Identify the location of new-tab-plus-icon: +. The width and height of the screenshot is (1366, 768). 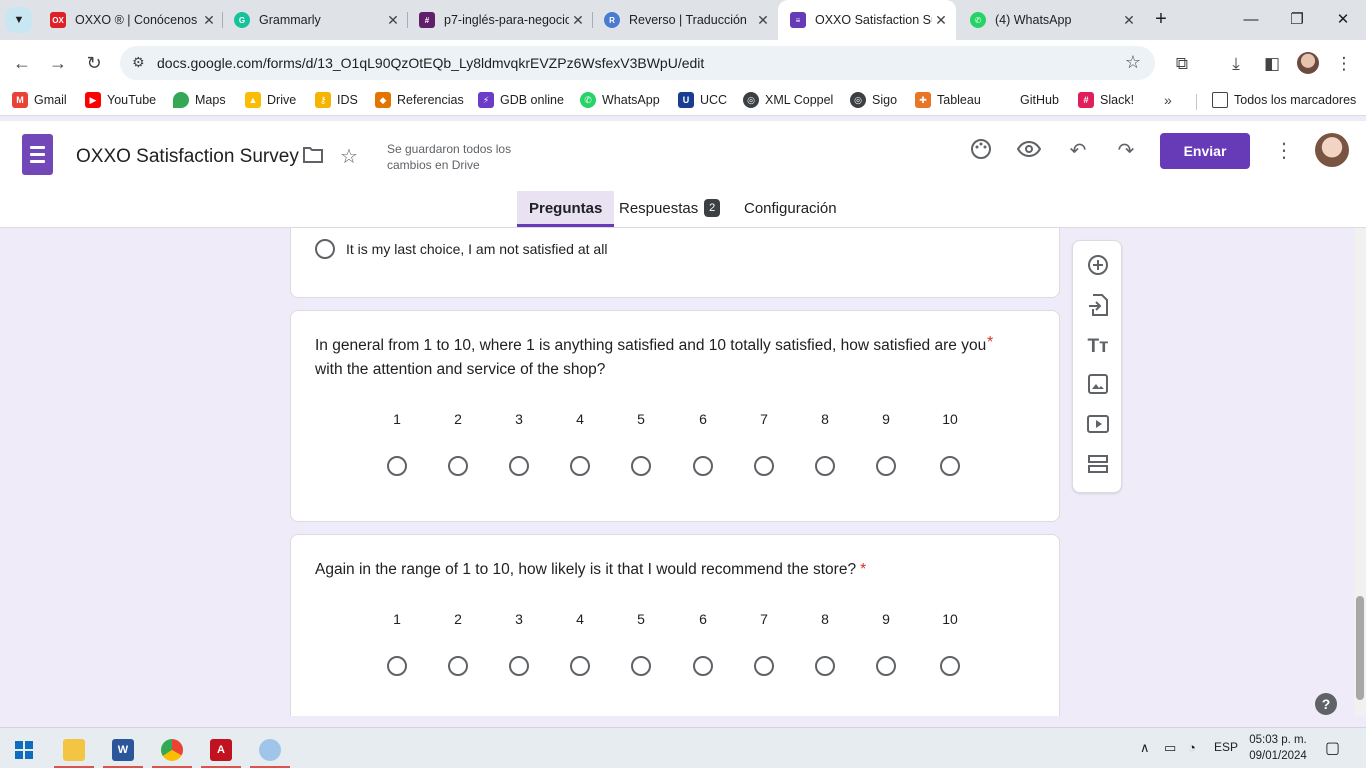
(1161, 19).